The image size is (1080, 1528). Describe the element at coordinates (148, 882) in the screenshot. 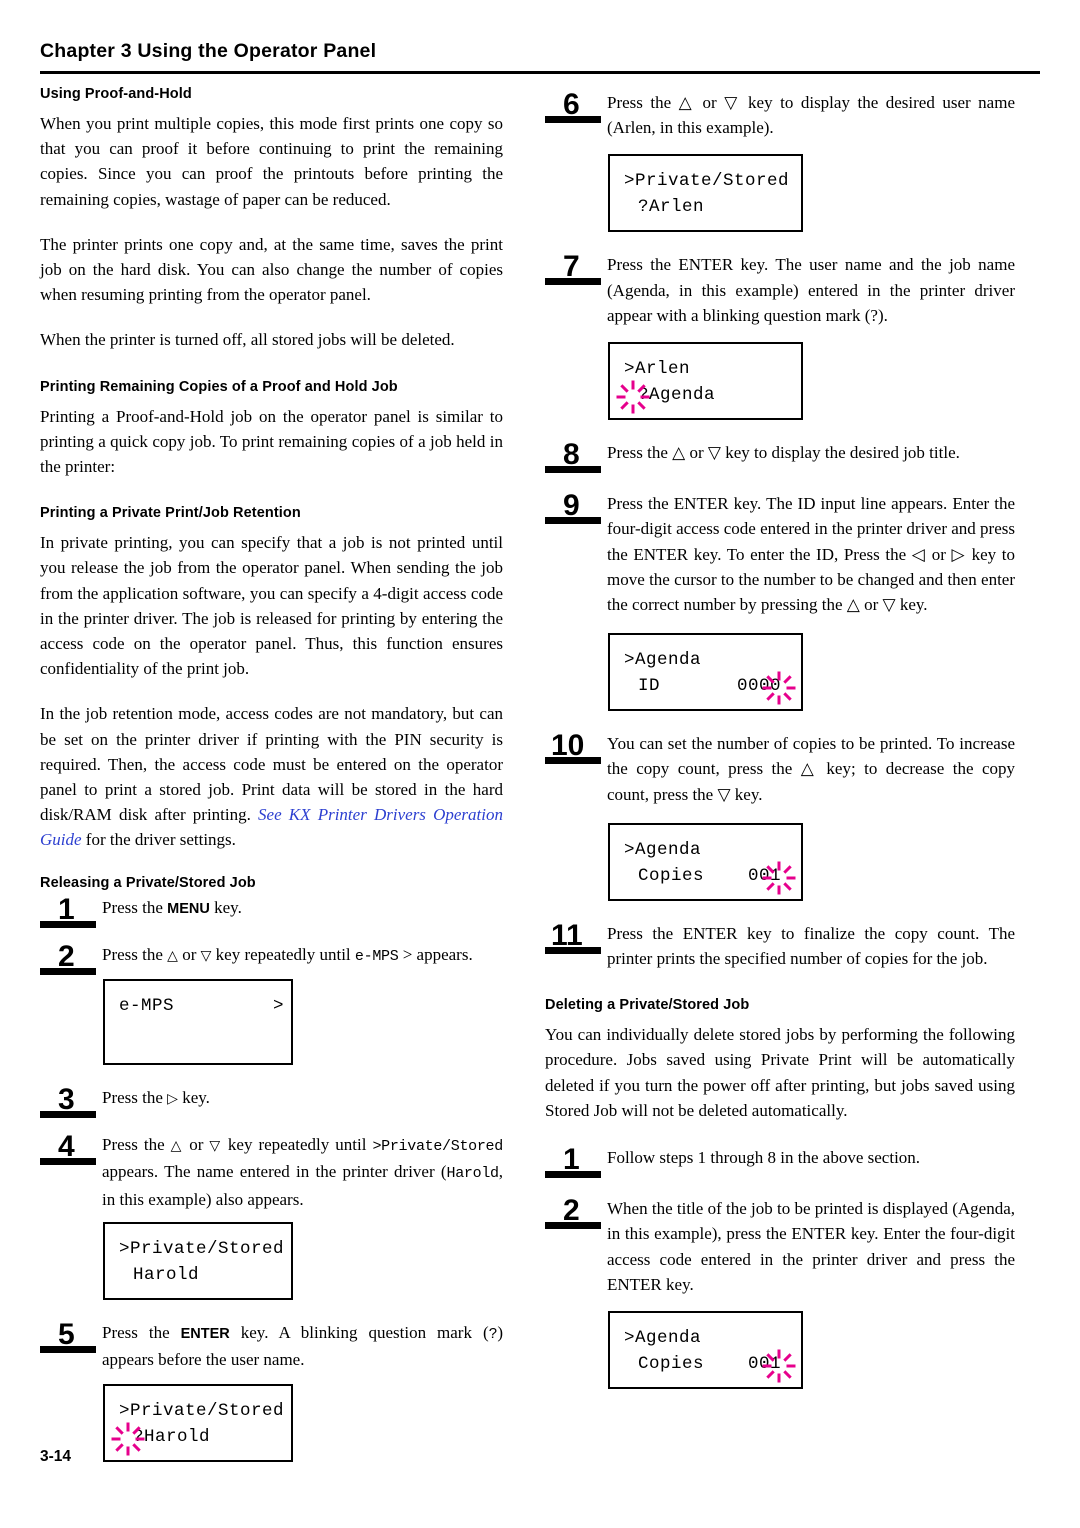

I see `heading-releasing-job: Releasing a Private/Stored Job` at that location.